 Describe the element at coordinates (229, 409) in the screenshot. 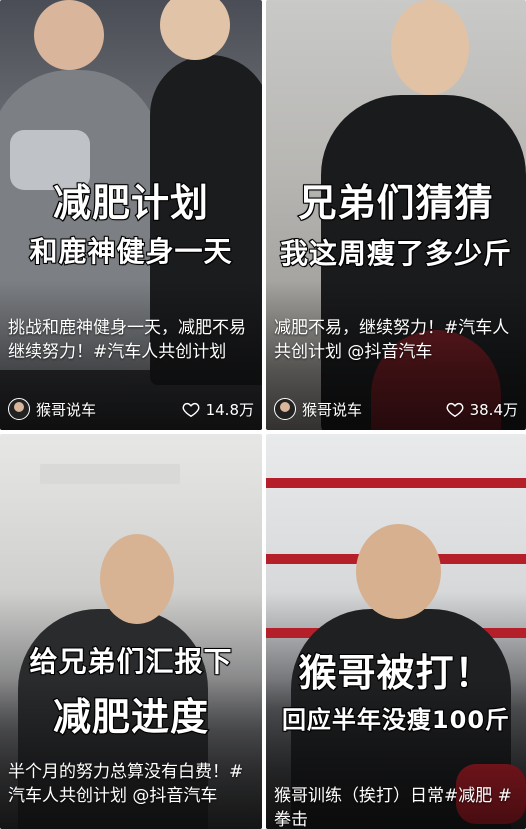

I see `like-count-text: 14.8万` at that location.